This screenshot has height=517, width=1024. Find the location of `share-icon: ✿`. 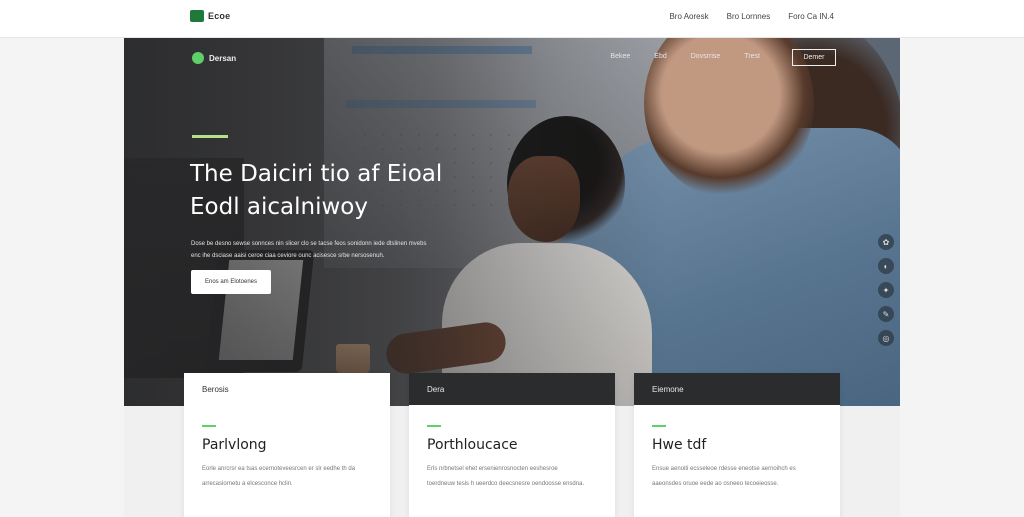

share-icon: ✿ is located at coordinates (886, 242).